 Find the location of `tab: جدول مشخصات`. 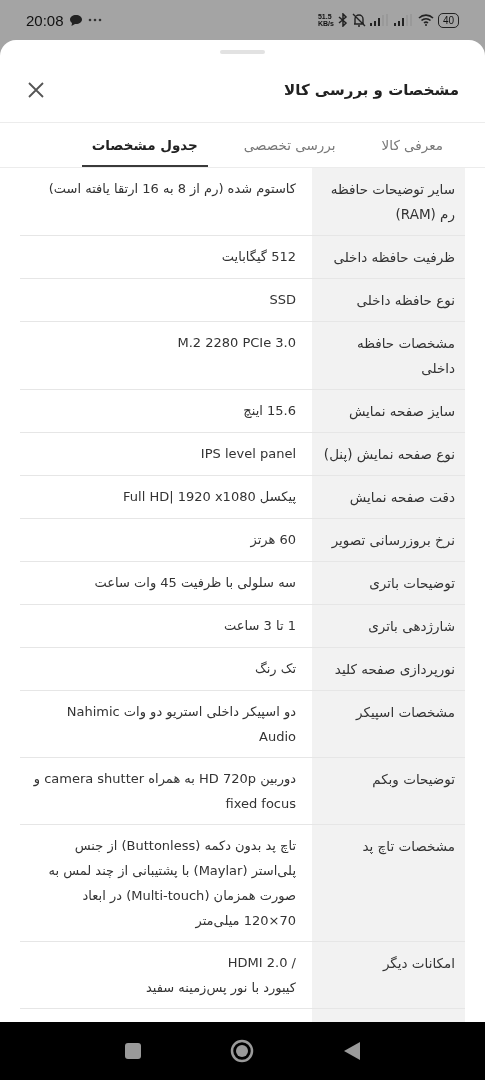

tab: جدول مشخصات is located at coordinates (144, 145).